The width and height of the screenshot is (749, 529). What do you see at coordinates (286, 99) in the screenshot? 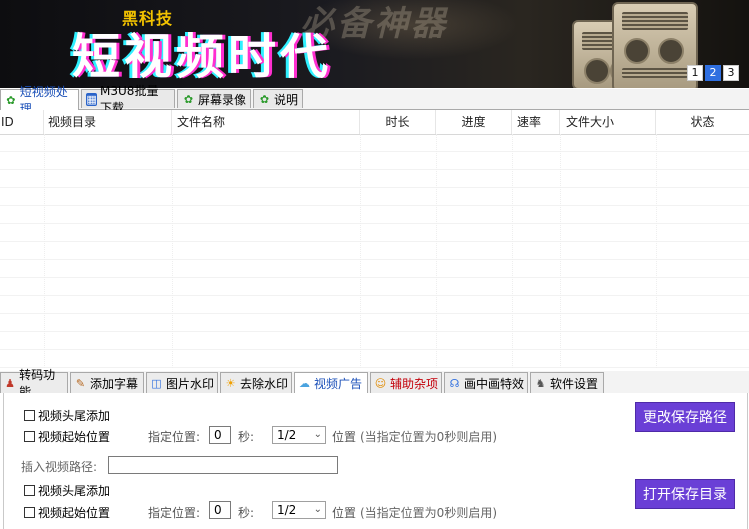
I see `tab-label: 说明` at bounding box center [286, 99].